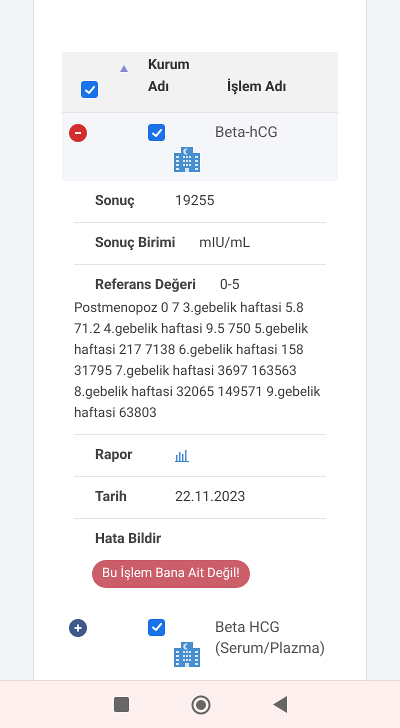  What do you see at coordinates (171, 574) in the screenshot?
I see `report-error-button: Bu İşlem Bana Ait Değil!` at bounding box center [171, 574].